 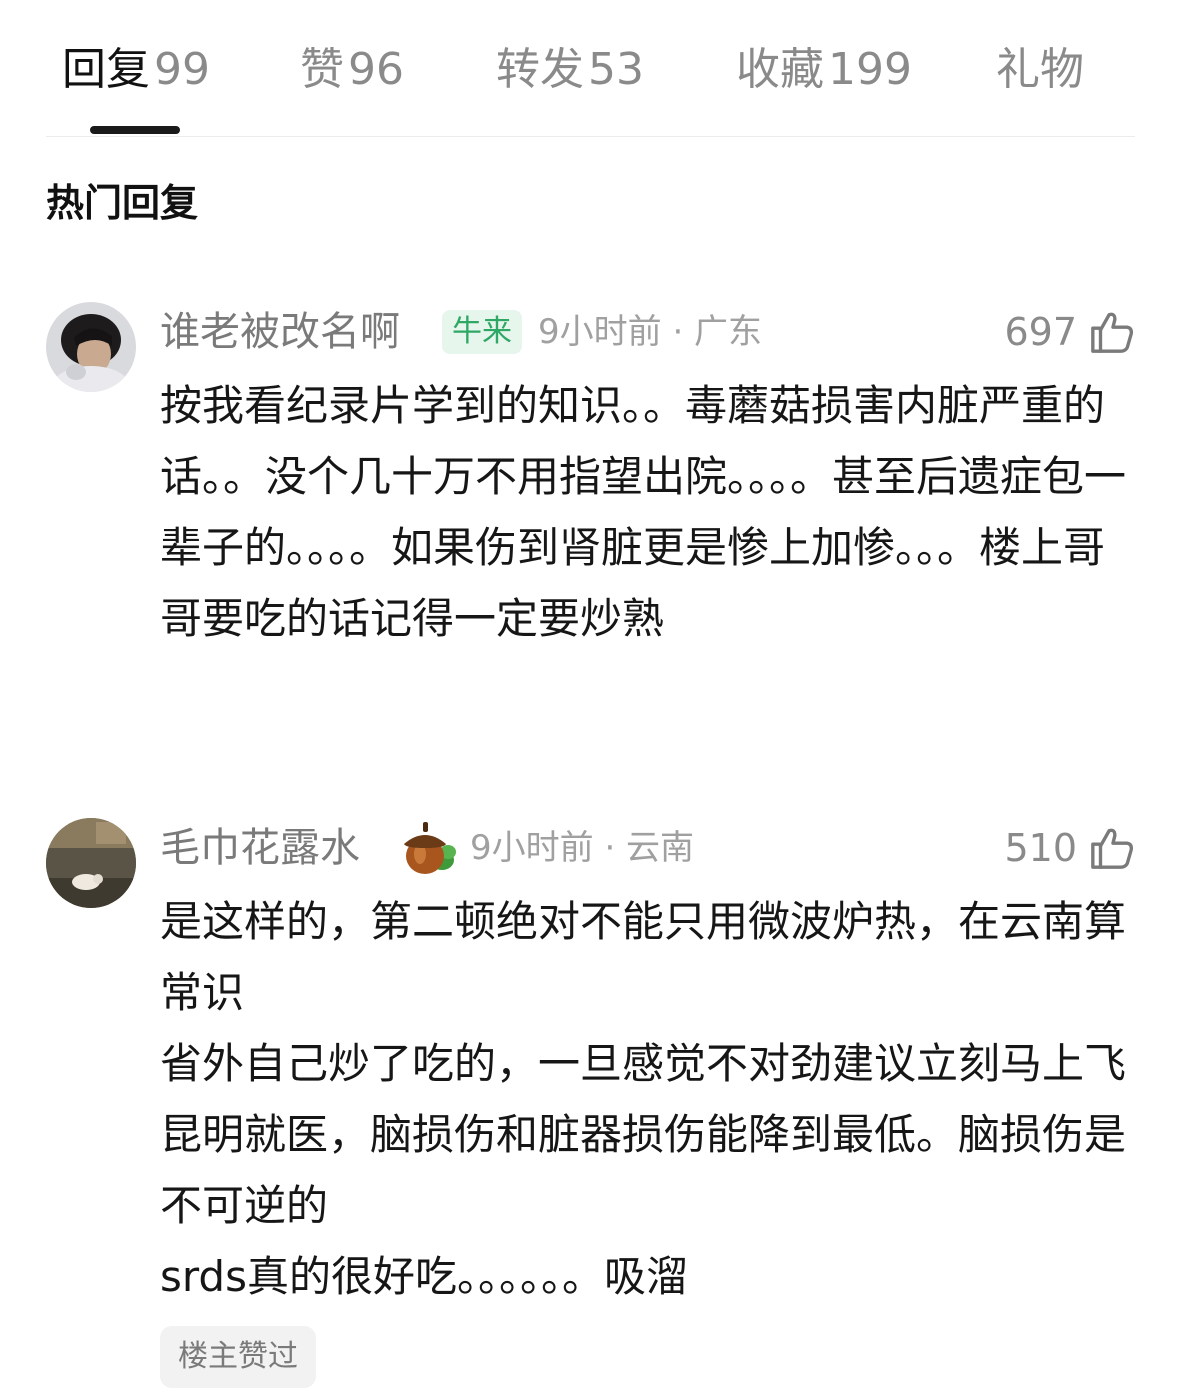 I want to click on op-liked-tag: 楼主赞过, so click(x=238, y=1357).